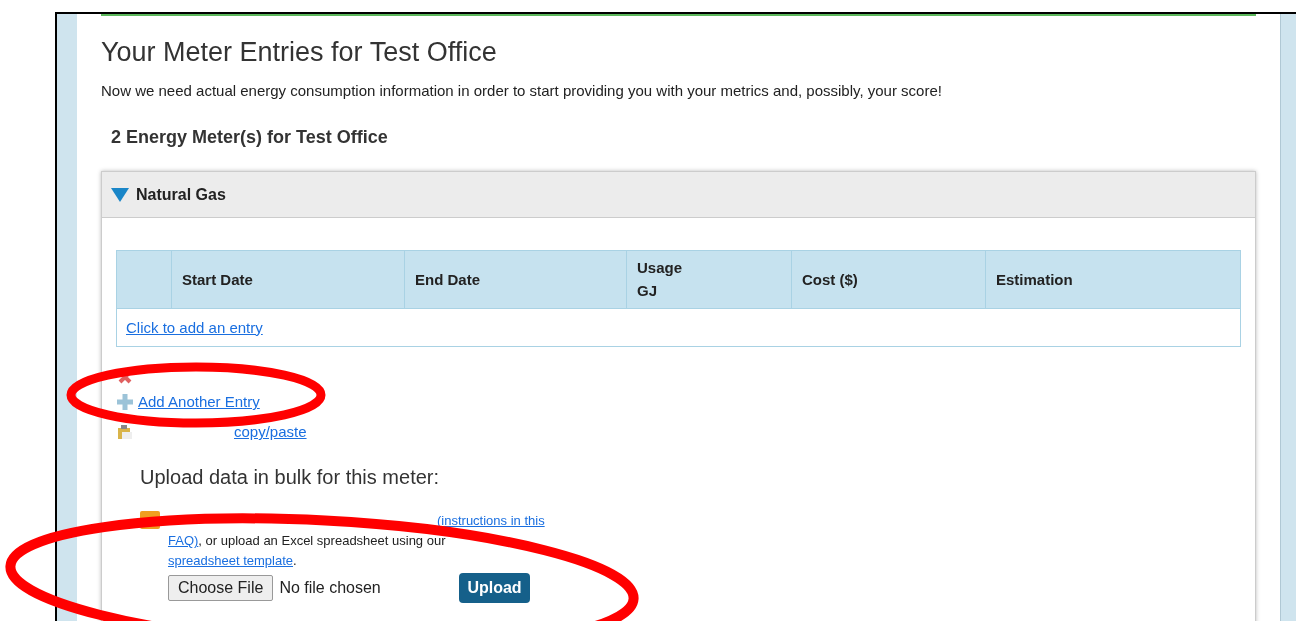  What do you see at coordinates (270, 432) in the screenshot?
I see `action-link: copy/paste` at bounding box center [270, 432].